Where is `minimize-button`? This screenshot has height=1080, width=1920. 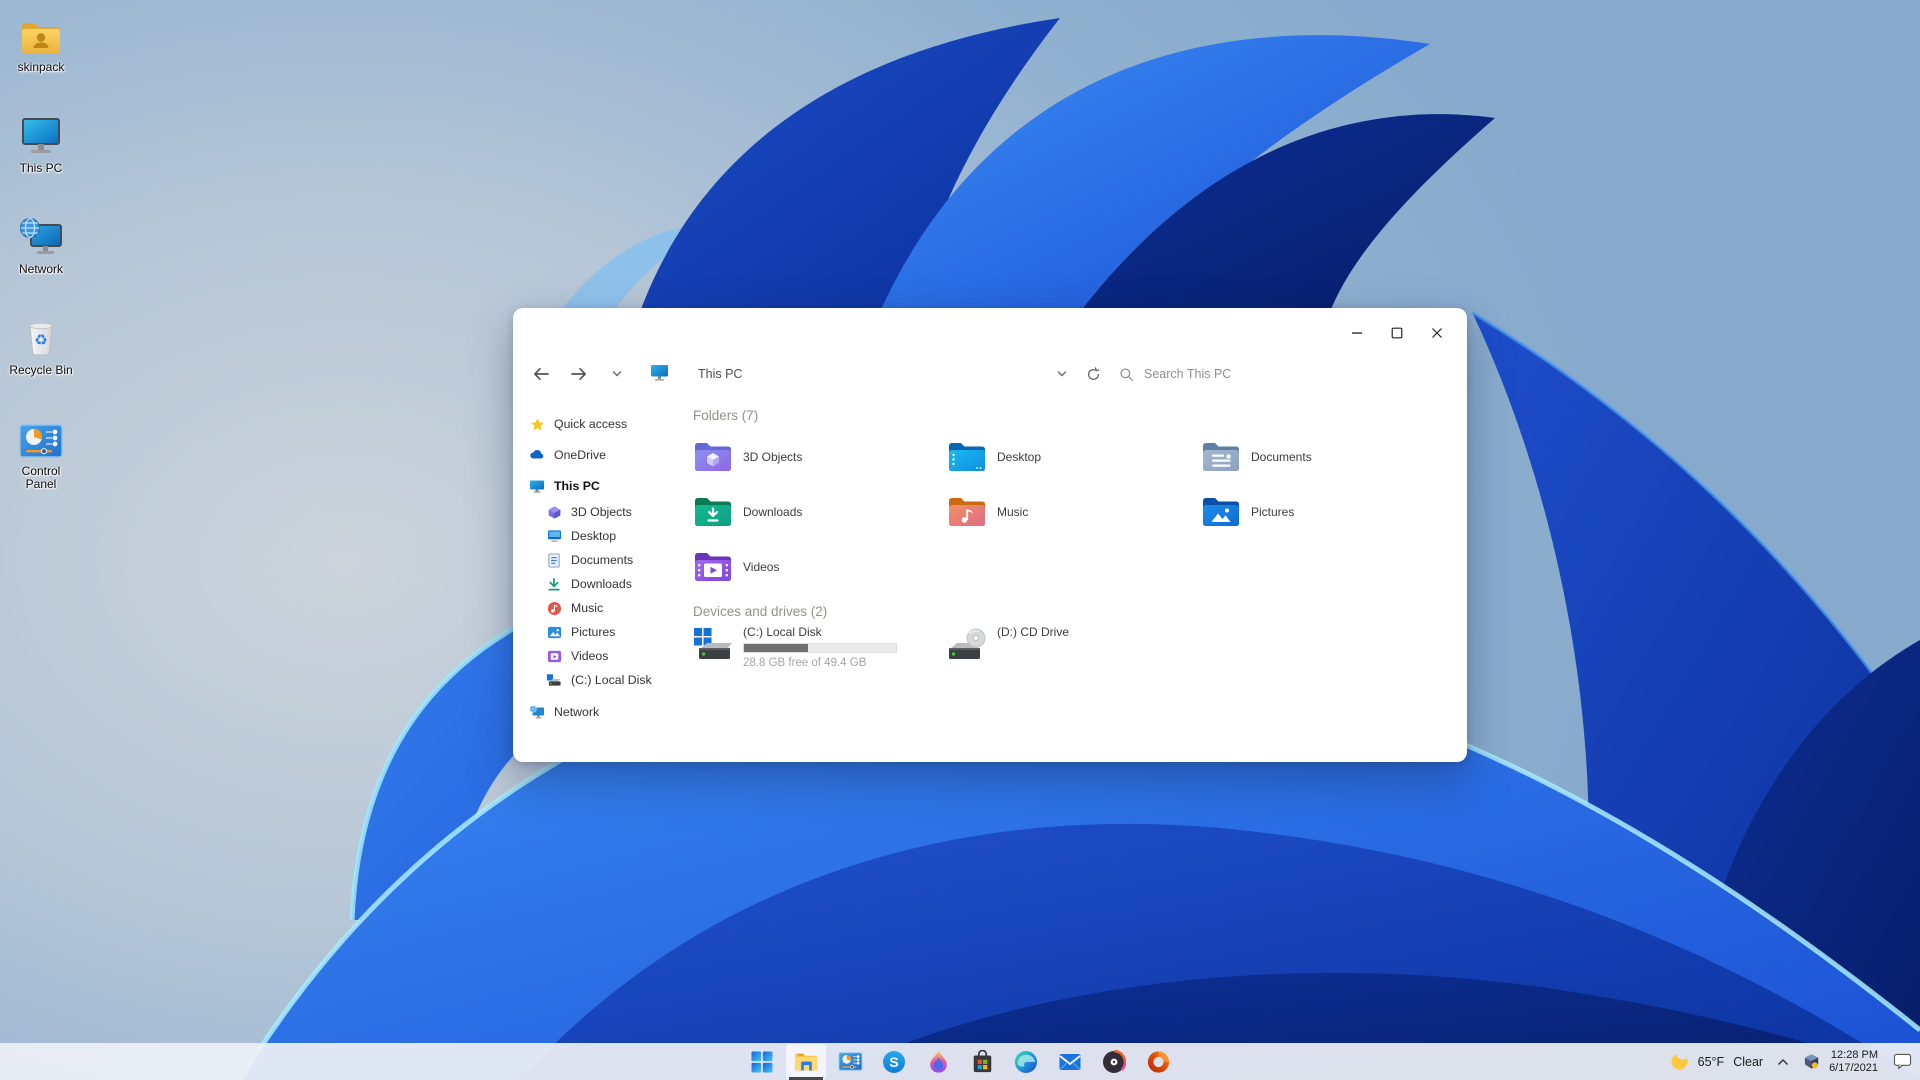 minimize-button is located at coordinates (1357, 333).